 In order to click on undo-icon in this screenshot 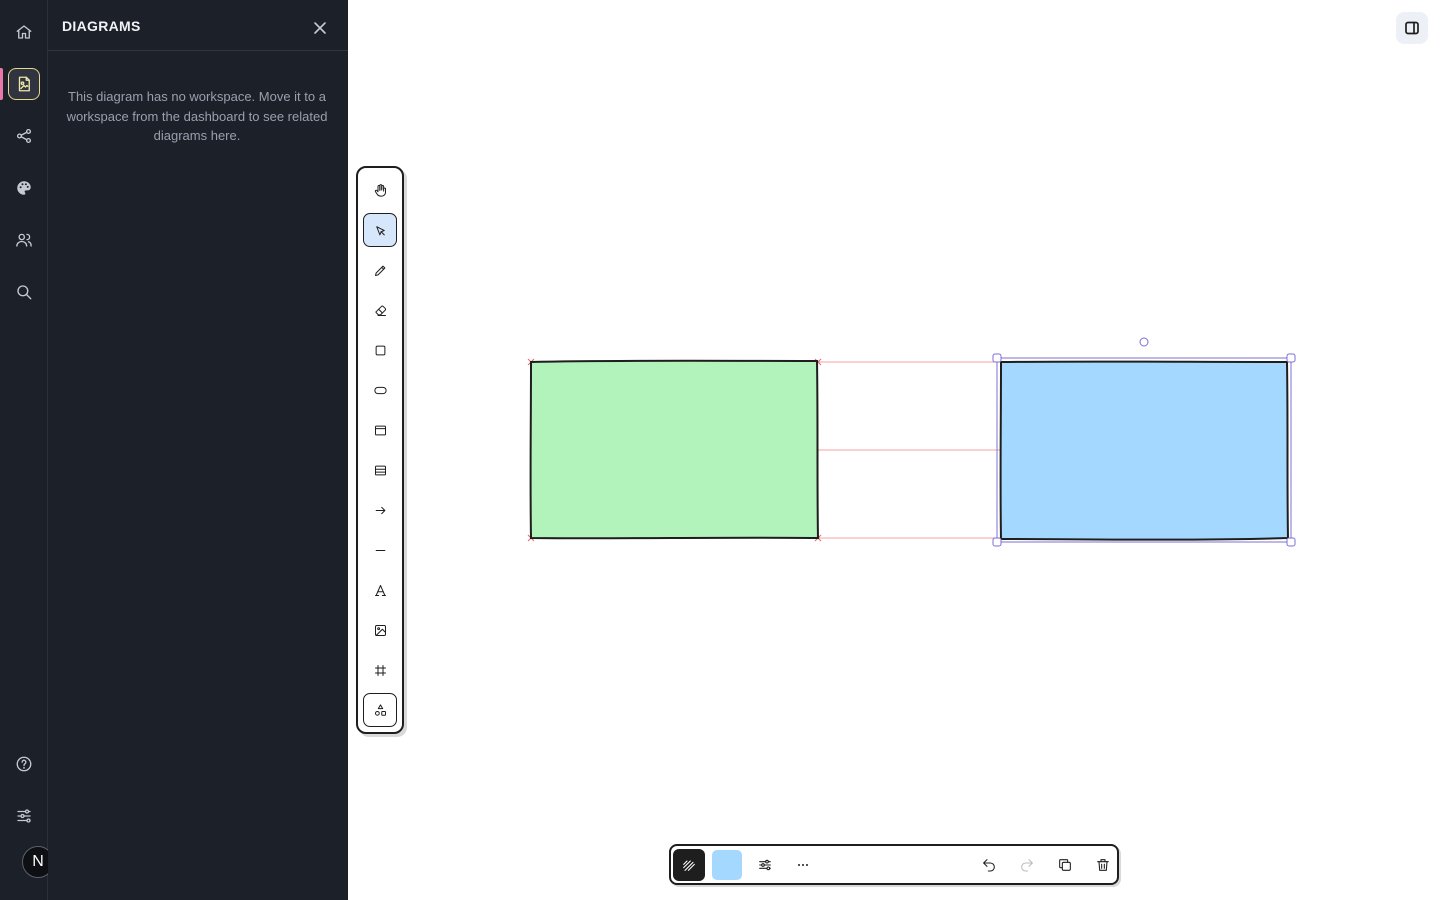, I will do `click(989, 865)`.